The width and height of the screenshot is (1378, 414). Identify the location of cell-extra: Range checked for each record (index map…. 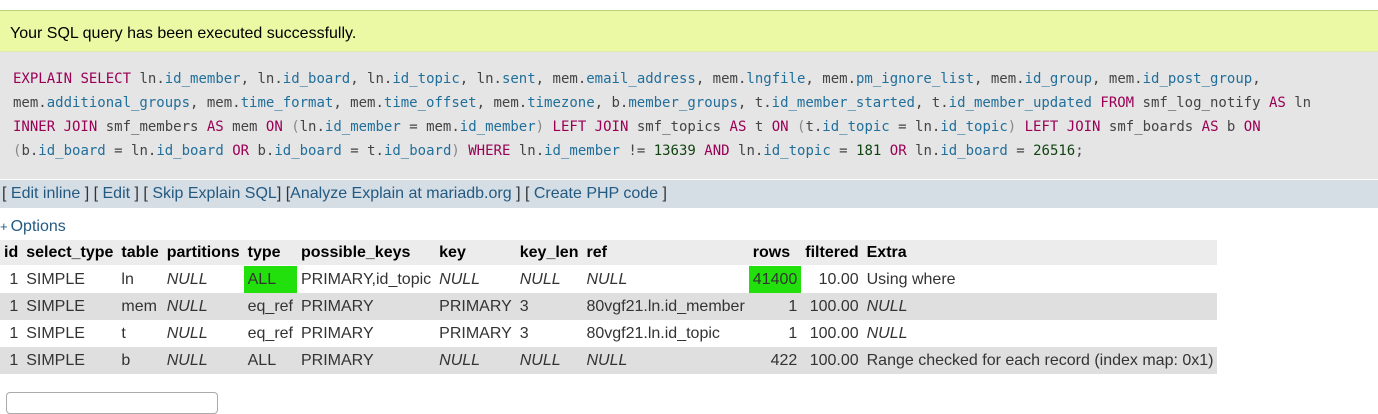
(1040, 360).